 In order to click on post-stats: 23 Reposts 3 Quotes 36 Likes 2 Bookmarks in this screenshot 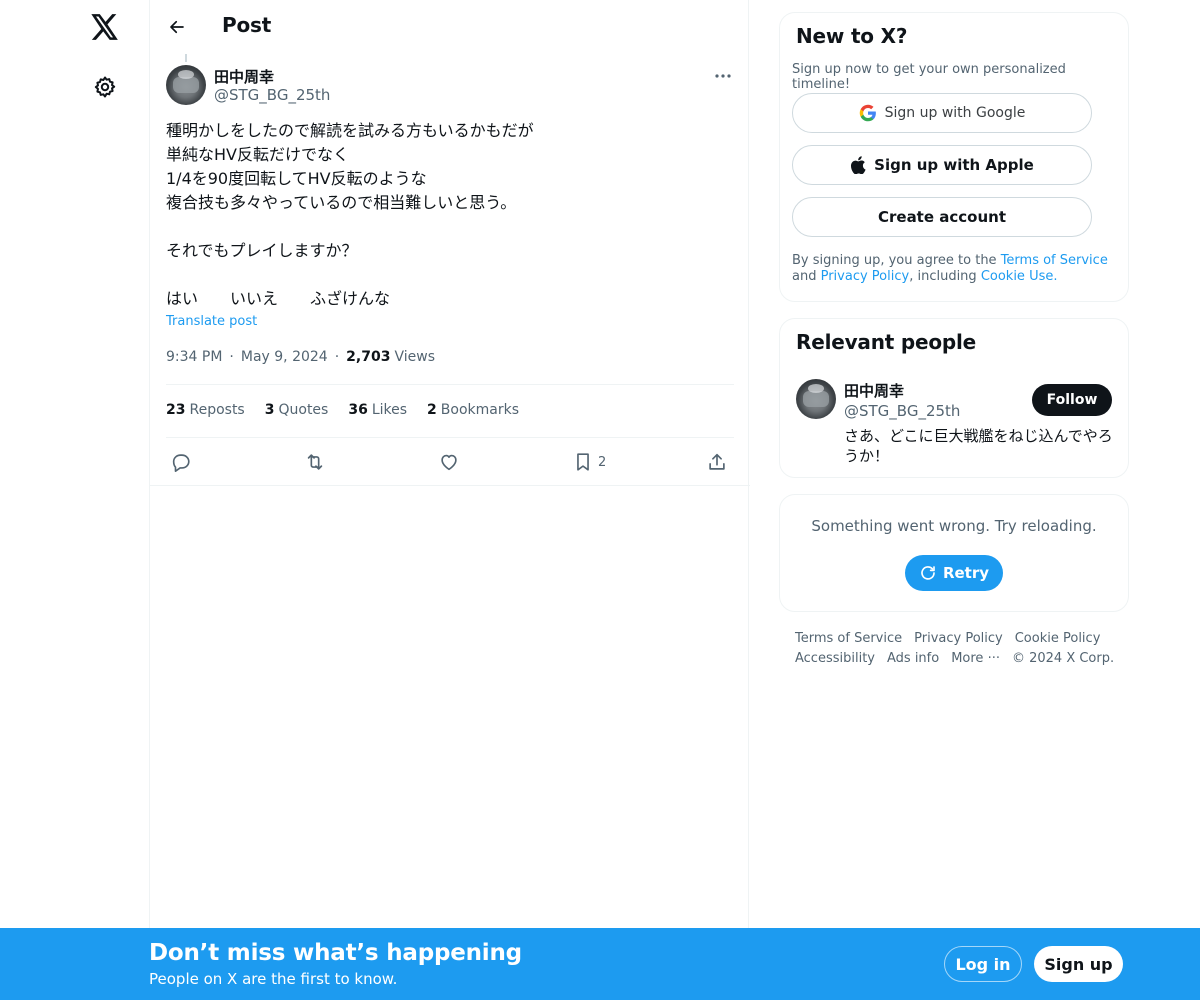, I will do `click(352, 410)`.